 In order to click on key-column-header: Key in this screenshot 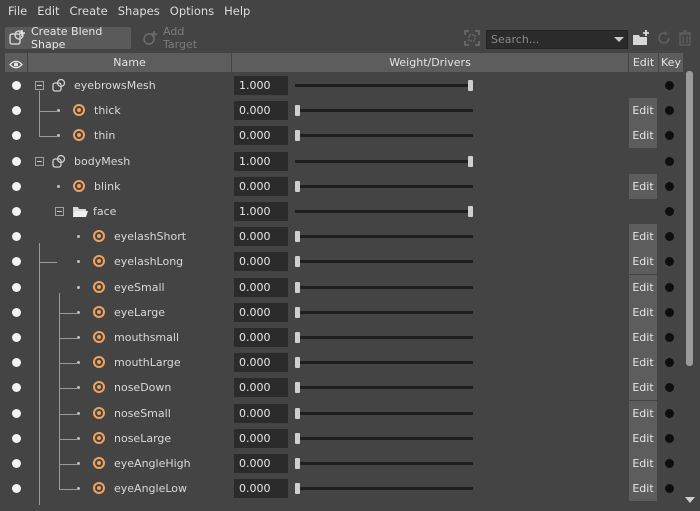, I will do `click(671, 62)`.